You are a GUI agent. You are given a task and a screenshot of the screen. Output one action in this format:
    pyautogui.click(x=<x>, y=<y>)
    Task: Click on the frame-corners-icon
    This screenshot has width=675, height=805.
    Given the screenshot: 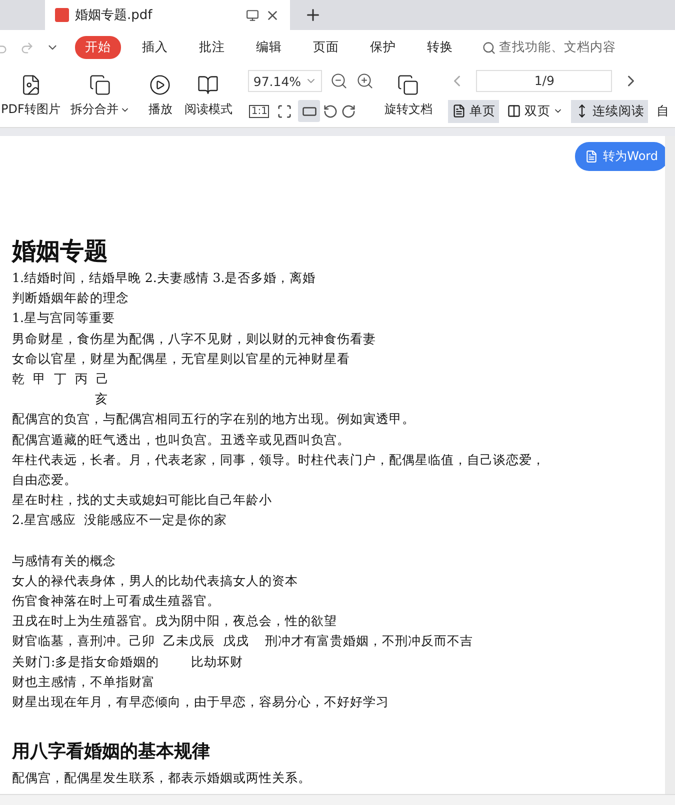 What is the action you would take?
    pyautogui.click(x=284, y=111)
    